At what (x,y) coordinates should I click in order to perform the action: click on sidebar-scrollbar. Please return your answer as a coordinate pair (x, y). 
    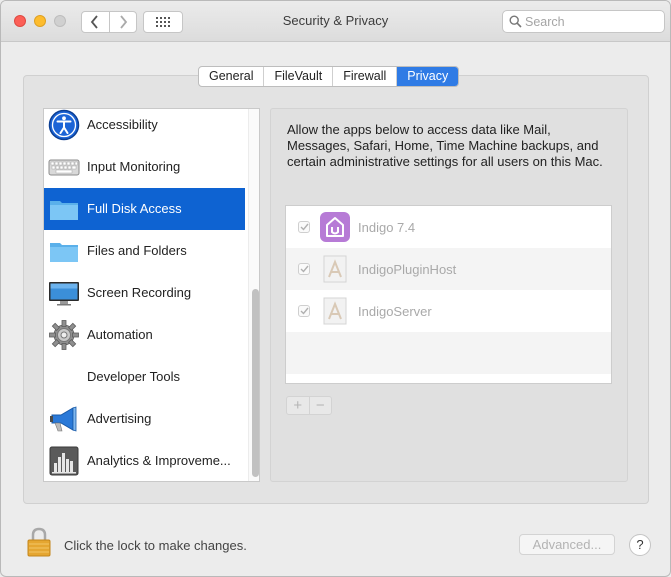
    Looking at the image, I should click on (253, 295).